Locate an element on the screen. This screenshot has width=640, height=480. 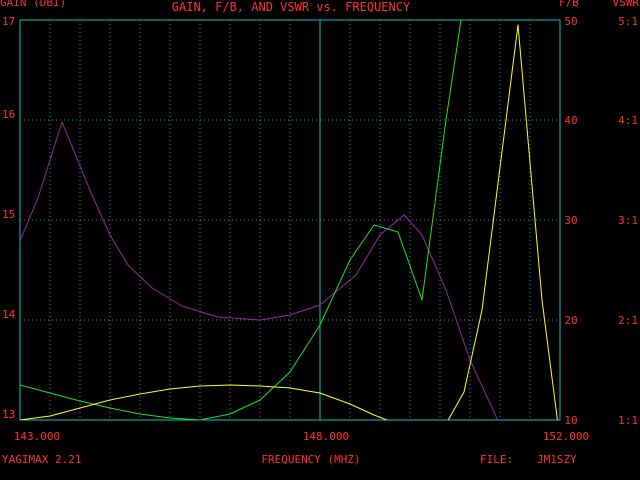
x-axis-label: FREQUENCY (MHZ) is located at coordinates (310, 459).